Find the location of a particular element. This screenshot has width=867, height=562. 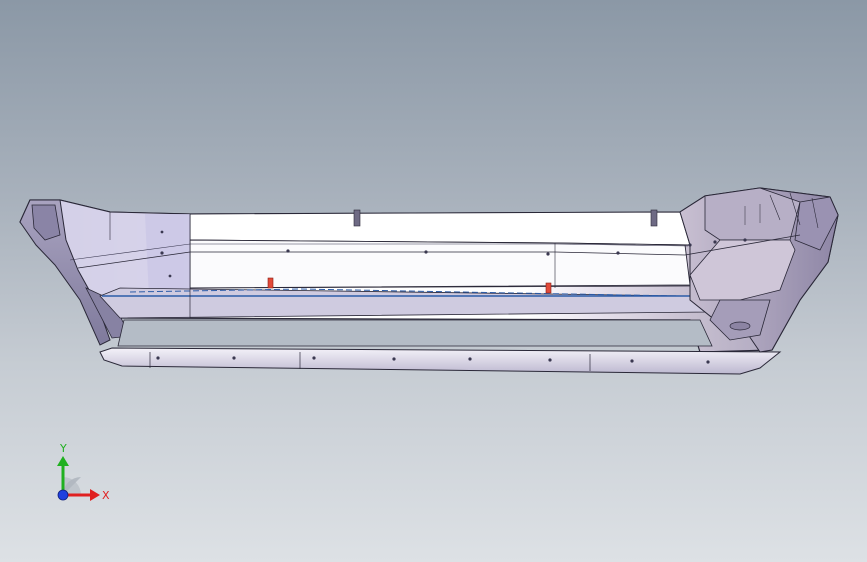

red-marker-right is located at coordinates (548, 288).